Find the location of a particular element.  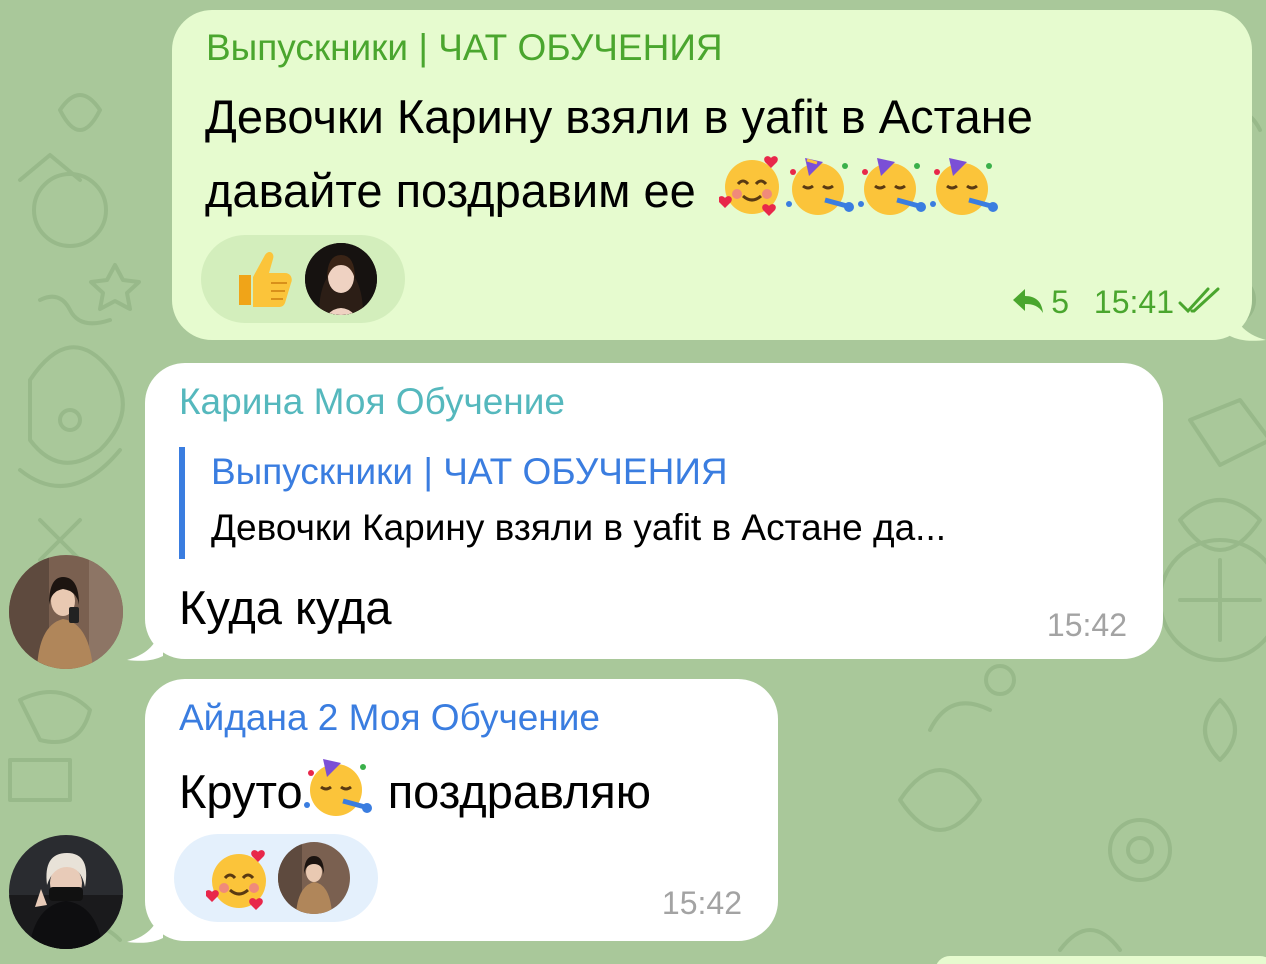

sender-avatar-aidana is located at coordinates (66, 892).